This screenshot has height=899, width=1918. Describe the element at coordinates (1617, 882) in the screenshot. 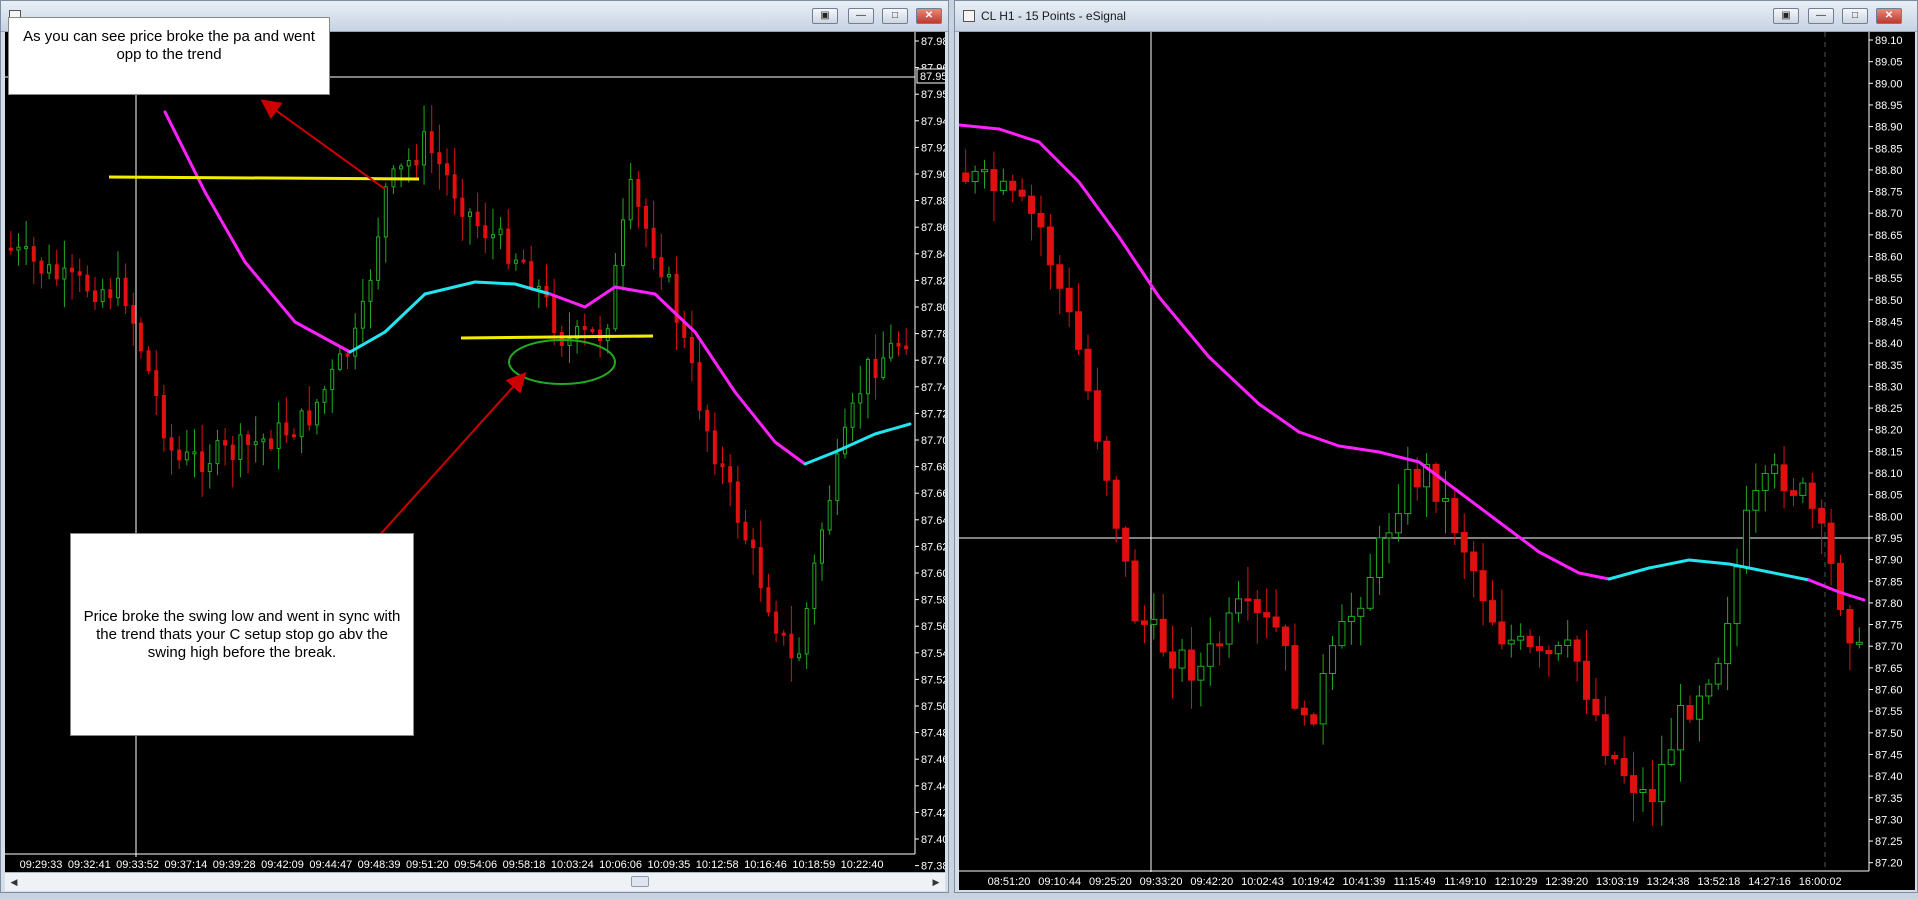

I see `right-x-tick-label: 13:03:19` at that location.